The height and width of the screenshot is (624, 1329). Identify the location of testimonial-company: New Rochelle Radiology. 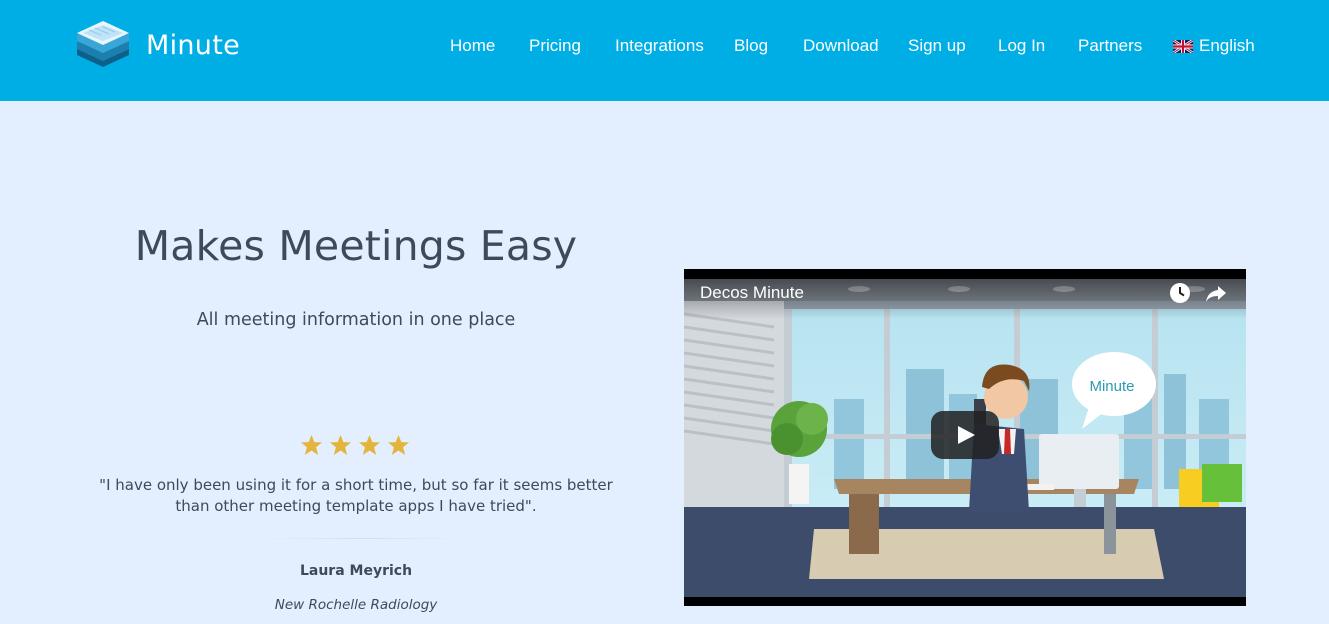
(356, 605).